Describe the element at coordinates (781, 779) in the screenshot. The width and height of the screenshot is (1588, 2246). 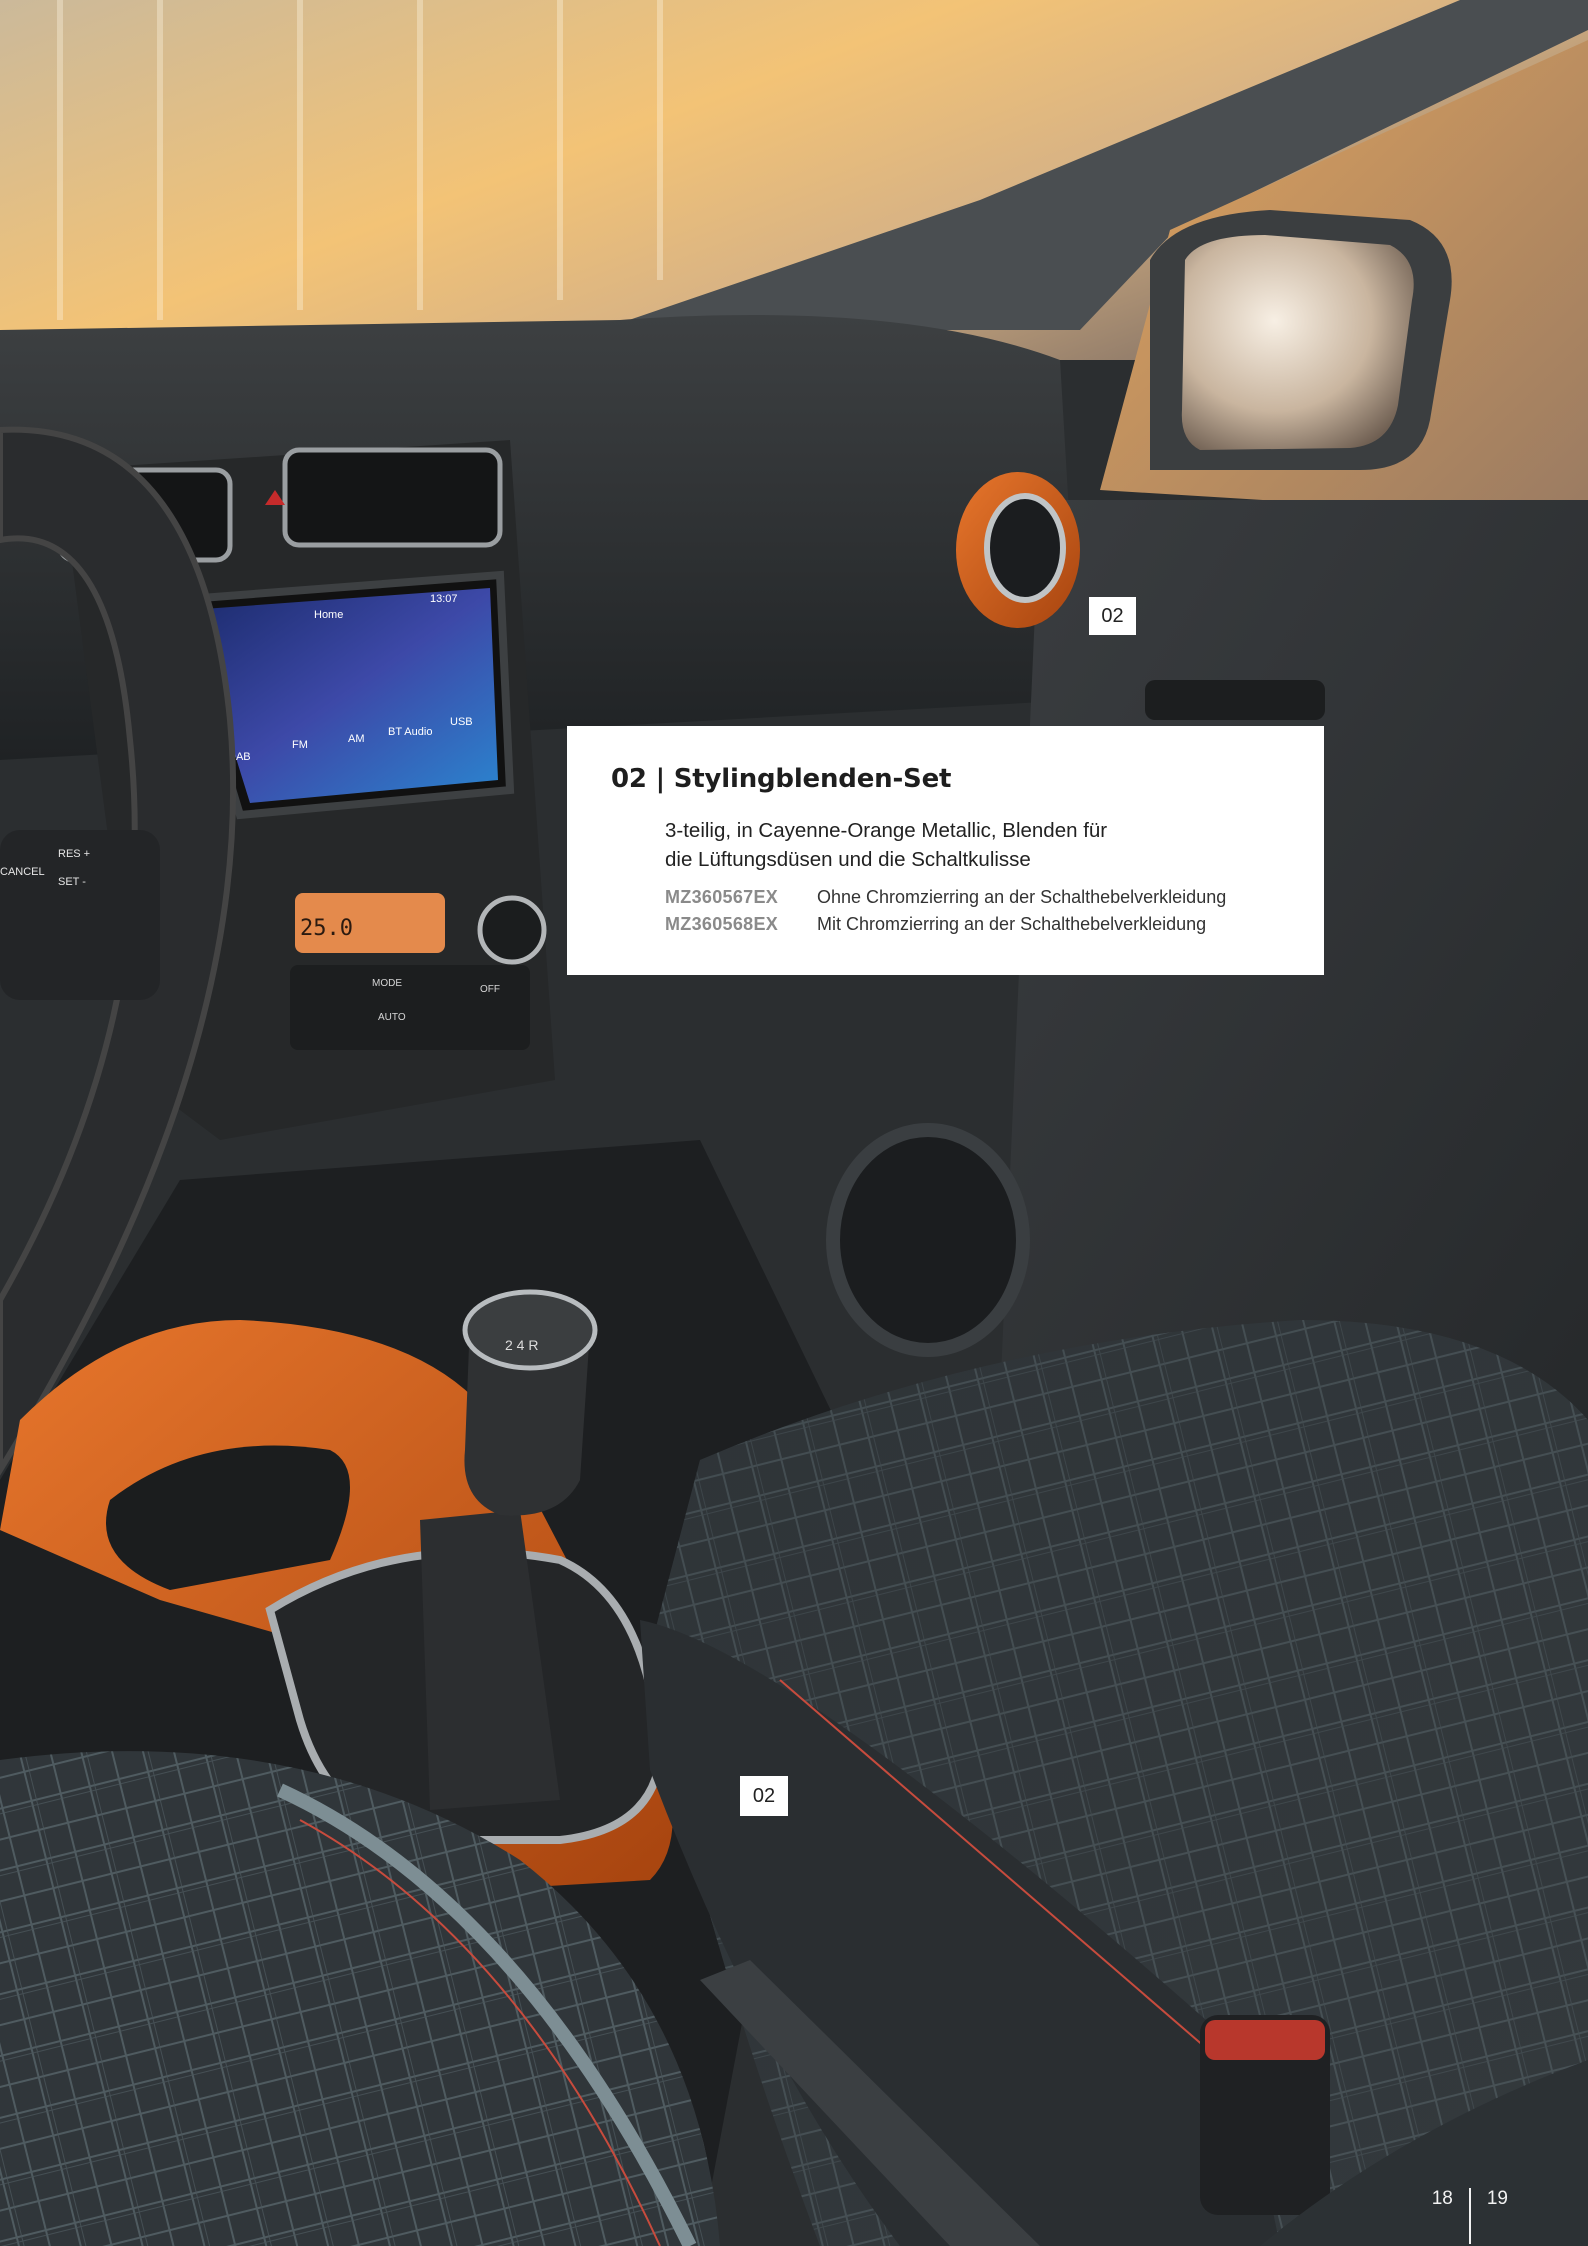
I see `product-title: 02 | Stylingblenden-Set` at that location.